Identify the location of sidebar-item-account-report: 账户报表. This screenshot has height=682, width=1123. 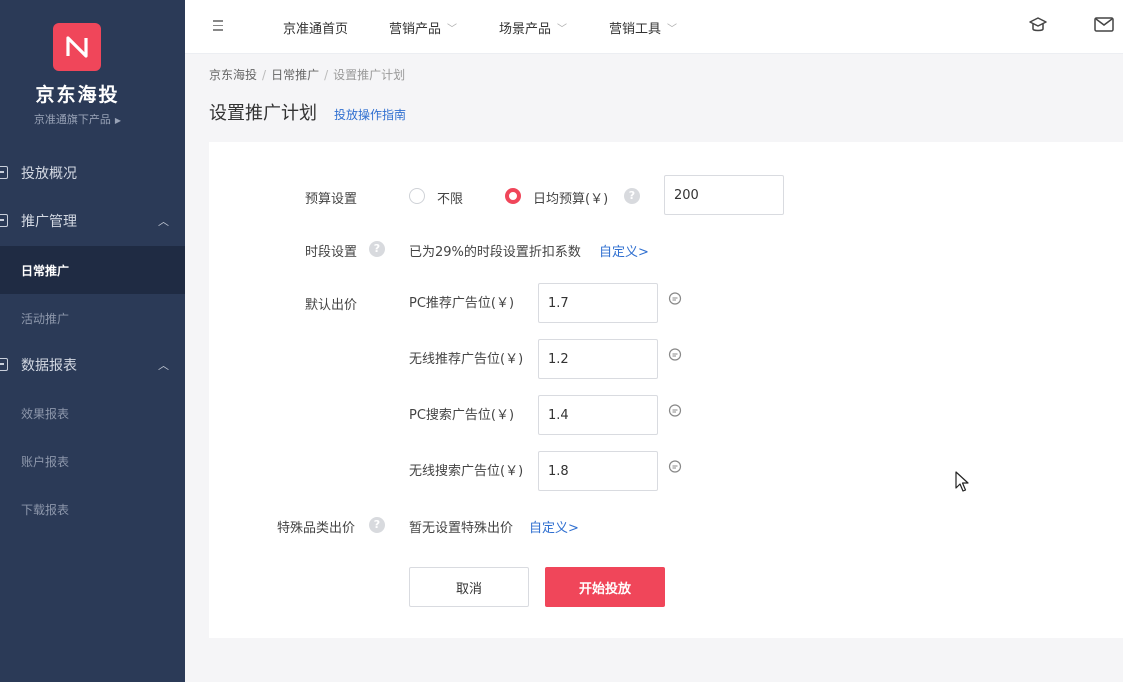
(92, 461).